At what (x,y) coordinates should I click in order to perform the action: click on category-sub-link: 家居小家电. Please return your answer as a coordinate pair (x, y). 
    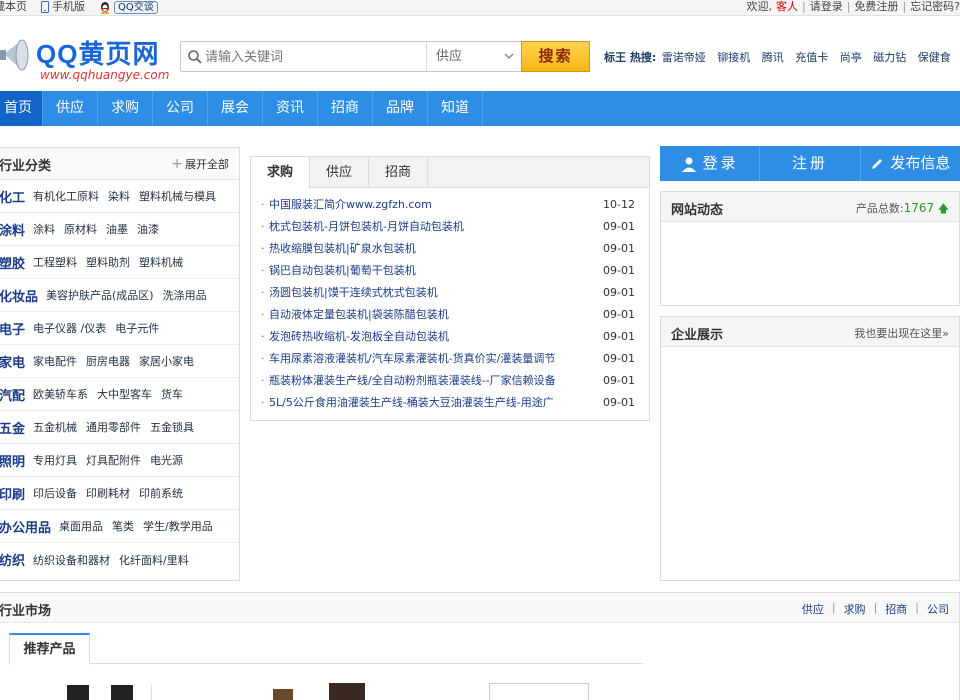
    Looking at the image, I should click on (166, 361).